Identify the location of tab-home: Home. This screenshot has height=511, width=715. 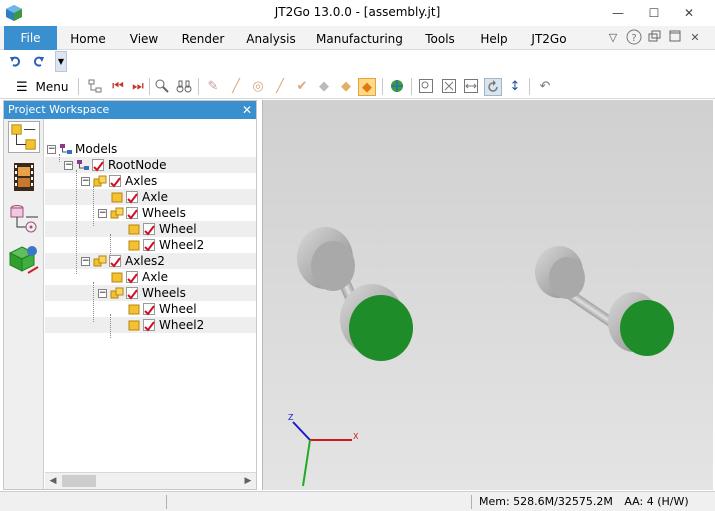
(88, 38).